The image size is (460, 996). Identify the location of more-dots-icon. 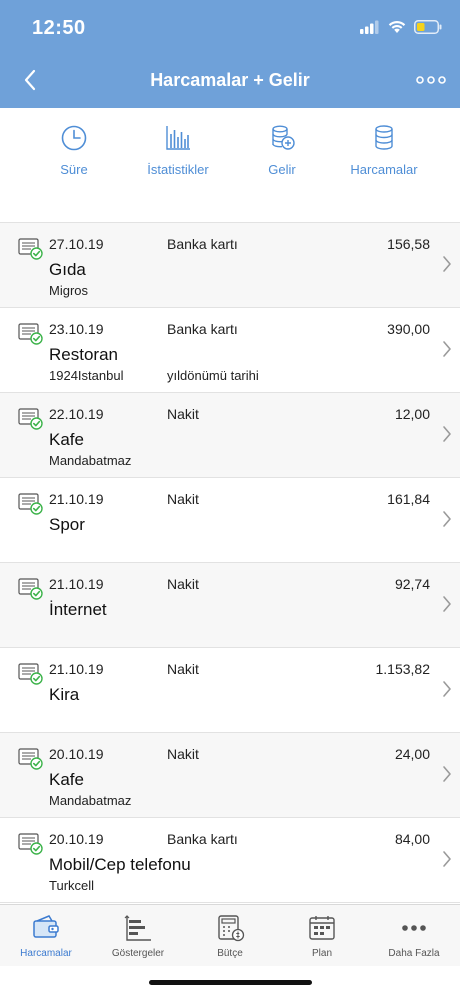
(414, 928).